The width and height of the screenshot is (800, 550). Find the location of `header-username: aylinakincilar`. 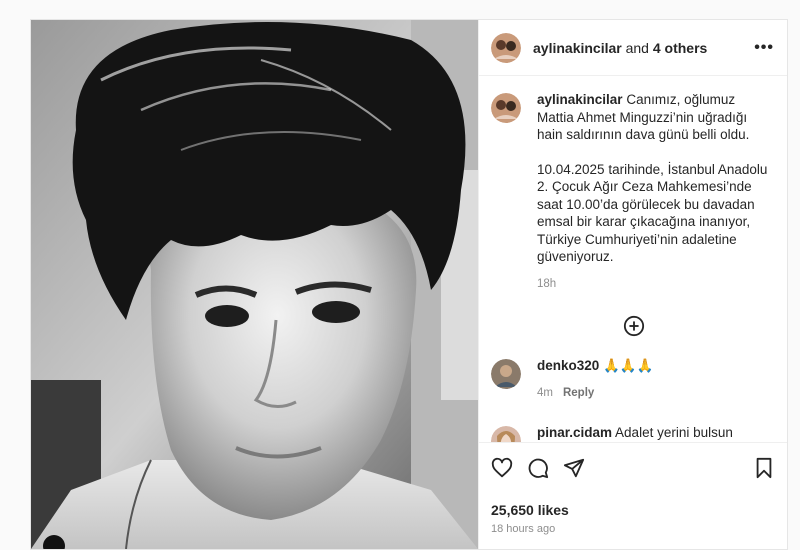

header-username: aylinakincilar is located at coordinates (577, 48).